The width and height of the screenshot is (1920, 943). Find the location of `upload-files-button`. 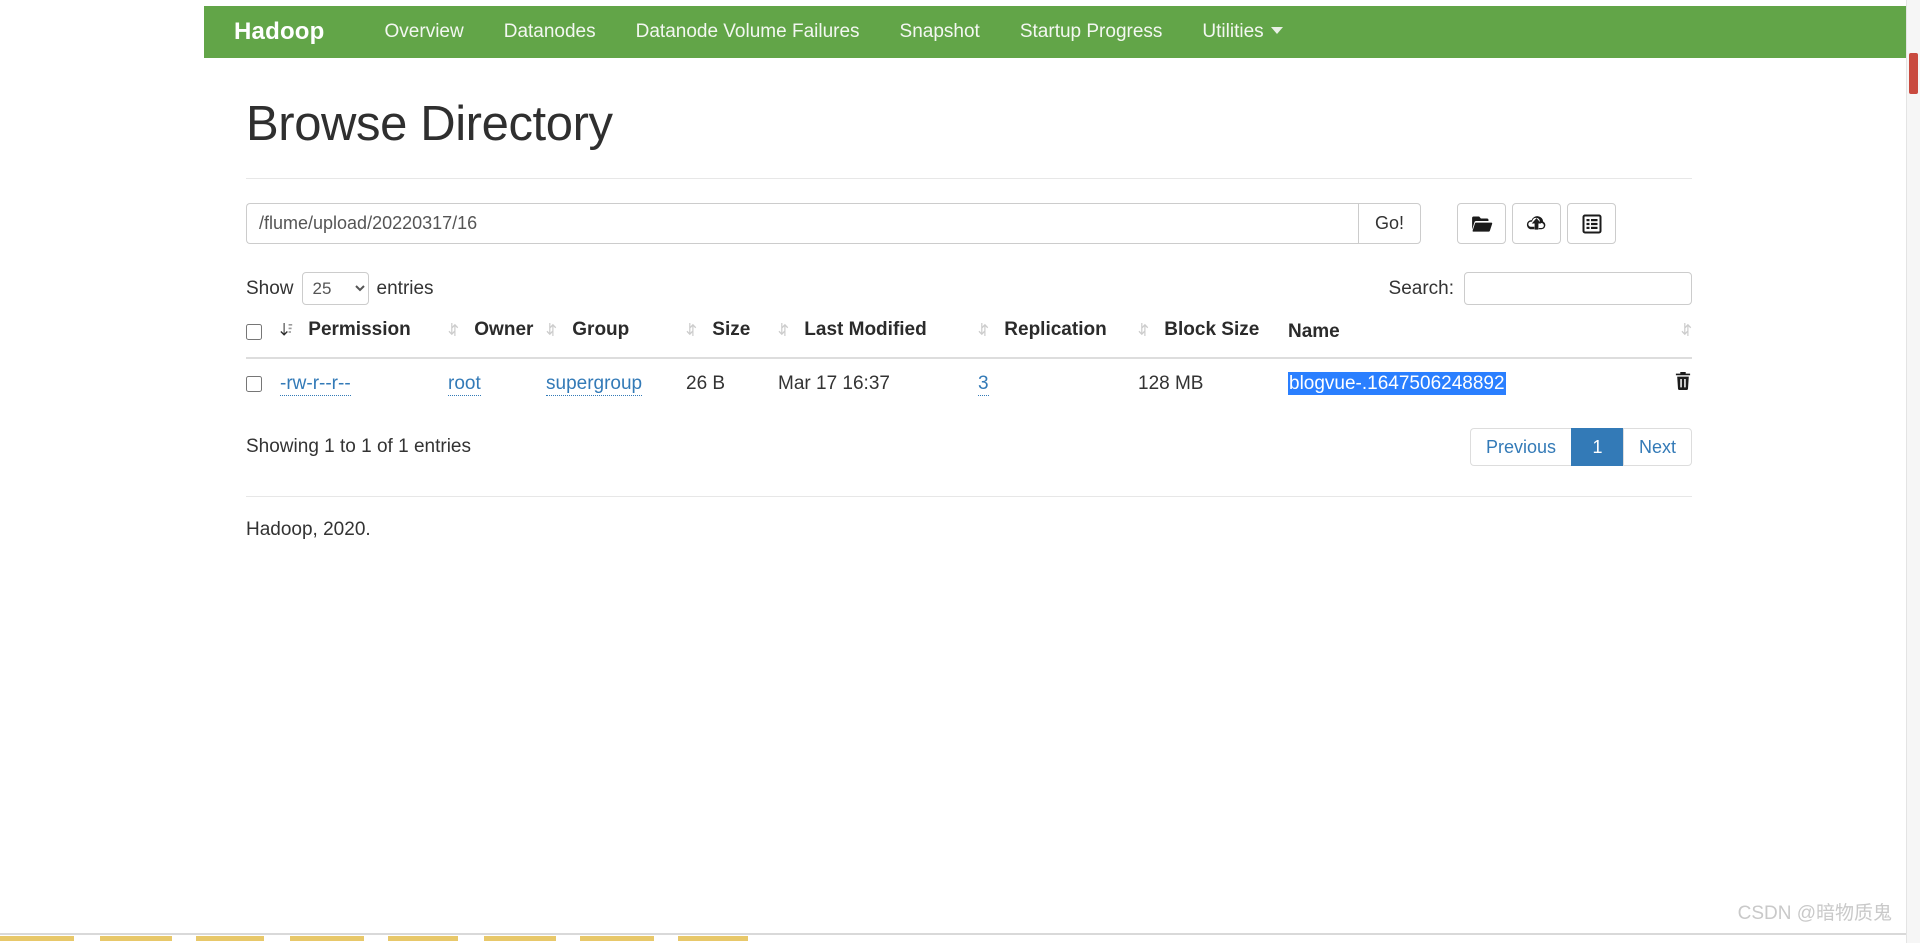

upload-files-button is located at coordinates (1536, 223).